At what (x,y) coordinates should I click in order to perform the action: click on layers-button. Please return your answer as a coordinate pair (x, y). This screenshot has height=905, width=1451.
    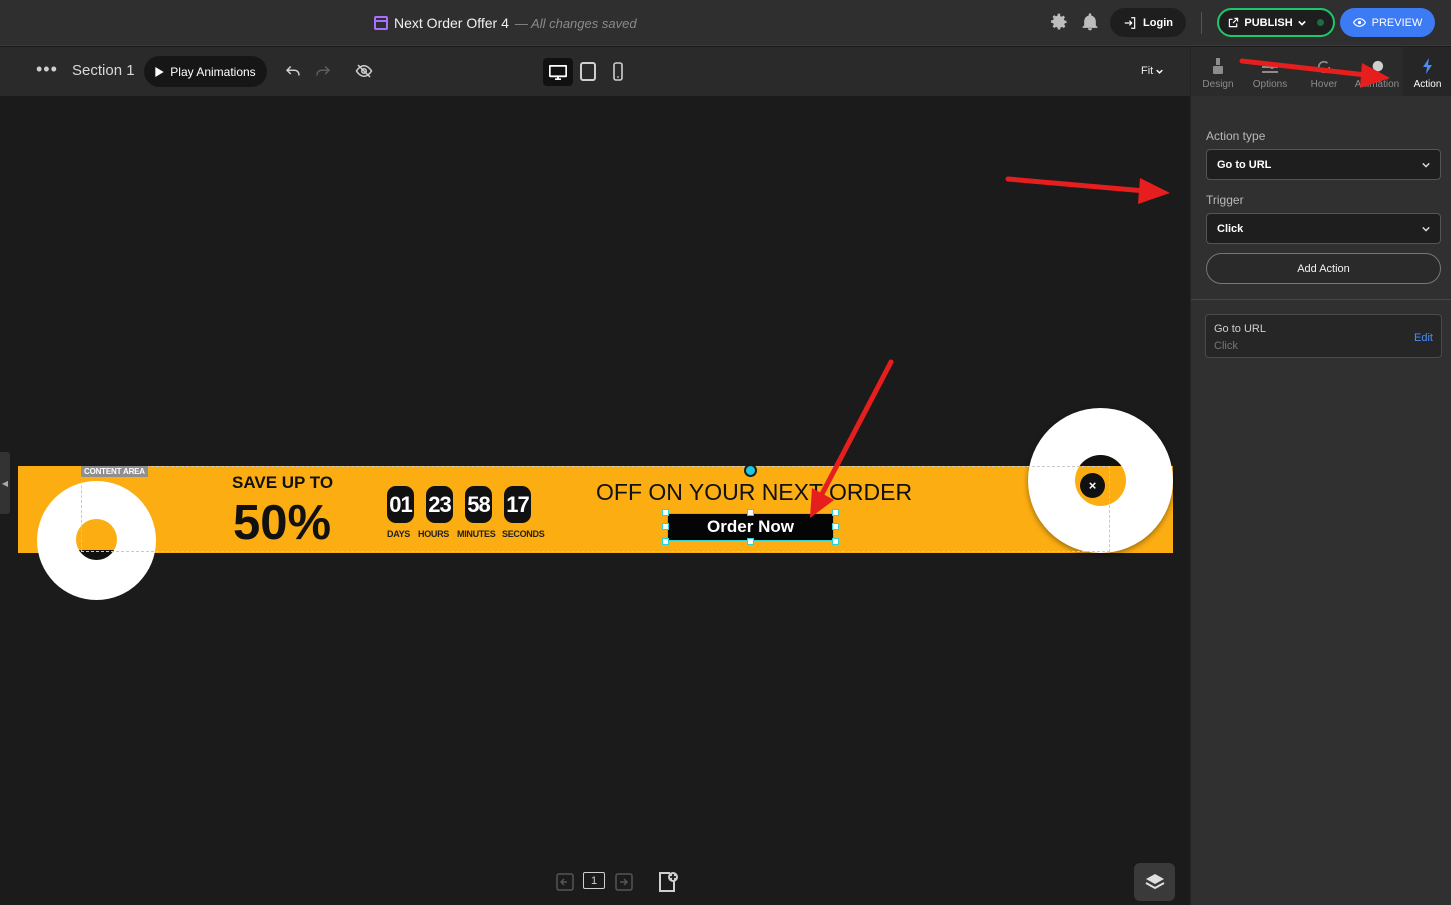
    Looking at the image, I should click on (1154, 882).